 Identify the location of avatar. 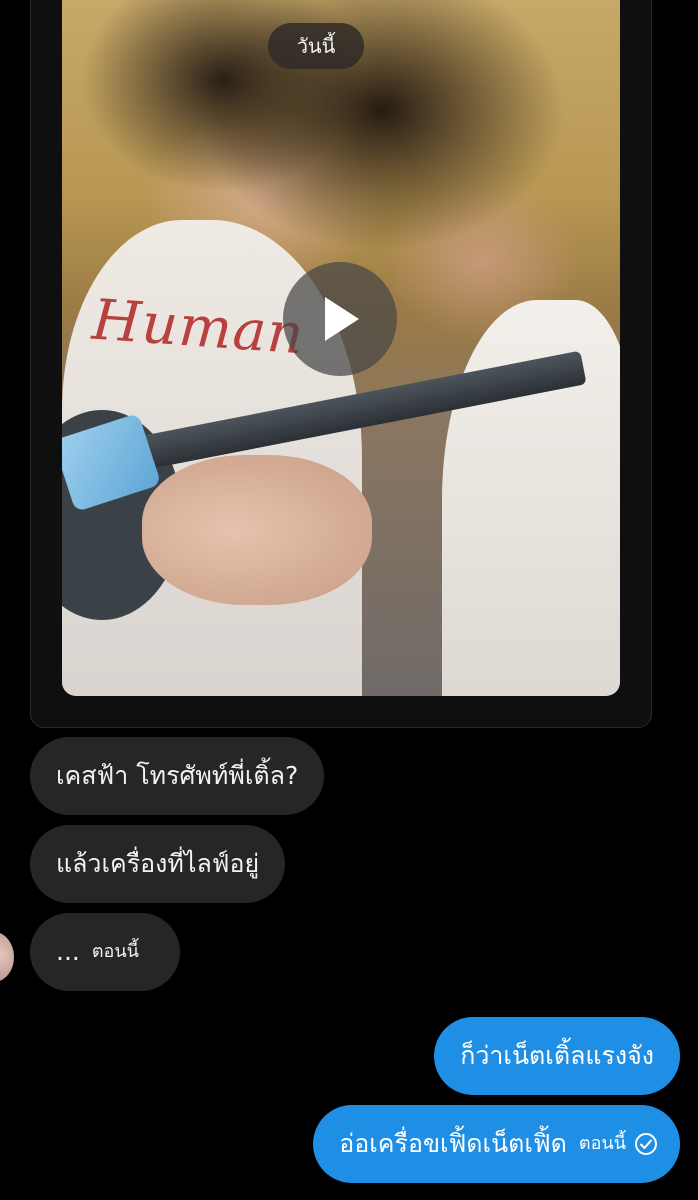
(7, 957).